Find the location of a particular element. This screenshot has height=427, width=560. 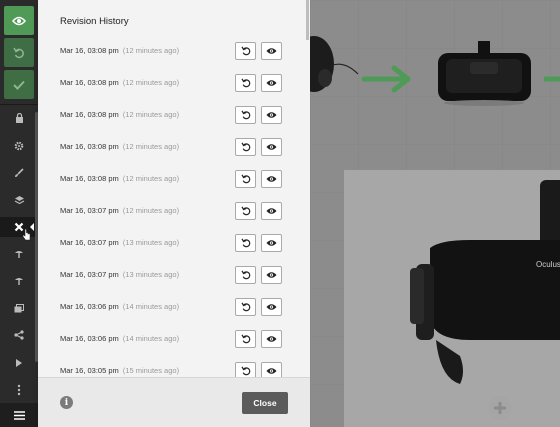

hand-cursor-icon is located at coordinates (26, 235).